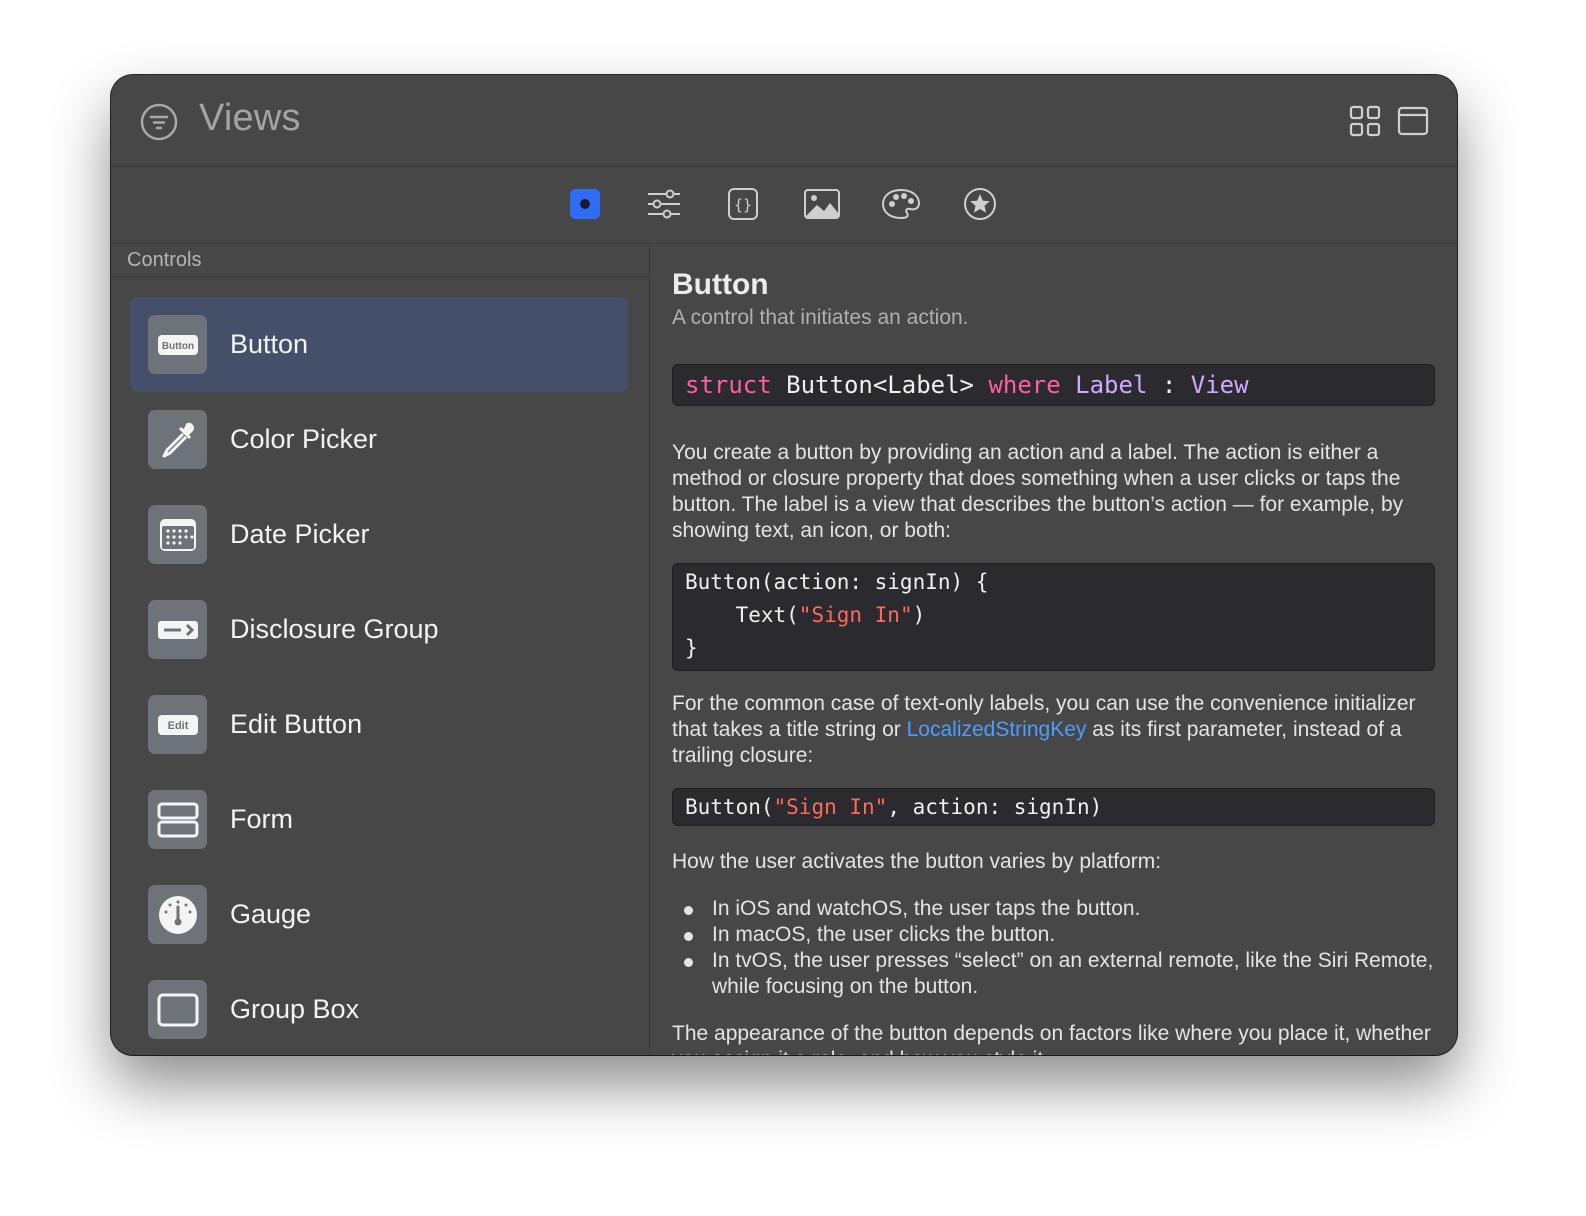  What do you see at coordinates (820, 317) in the screenshot?
I see `detail-subtitle: A control that initiates an action.` at bounding box center [820, 317].